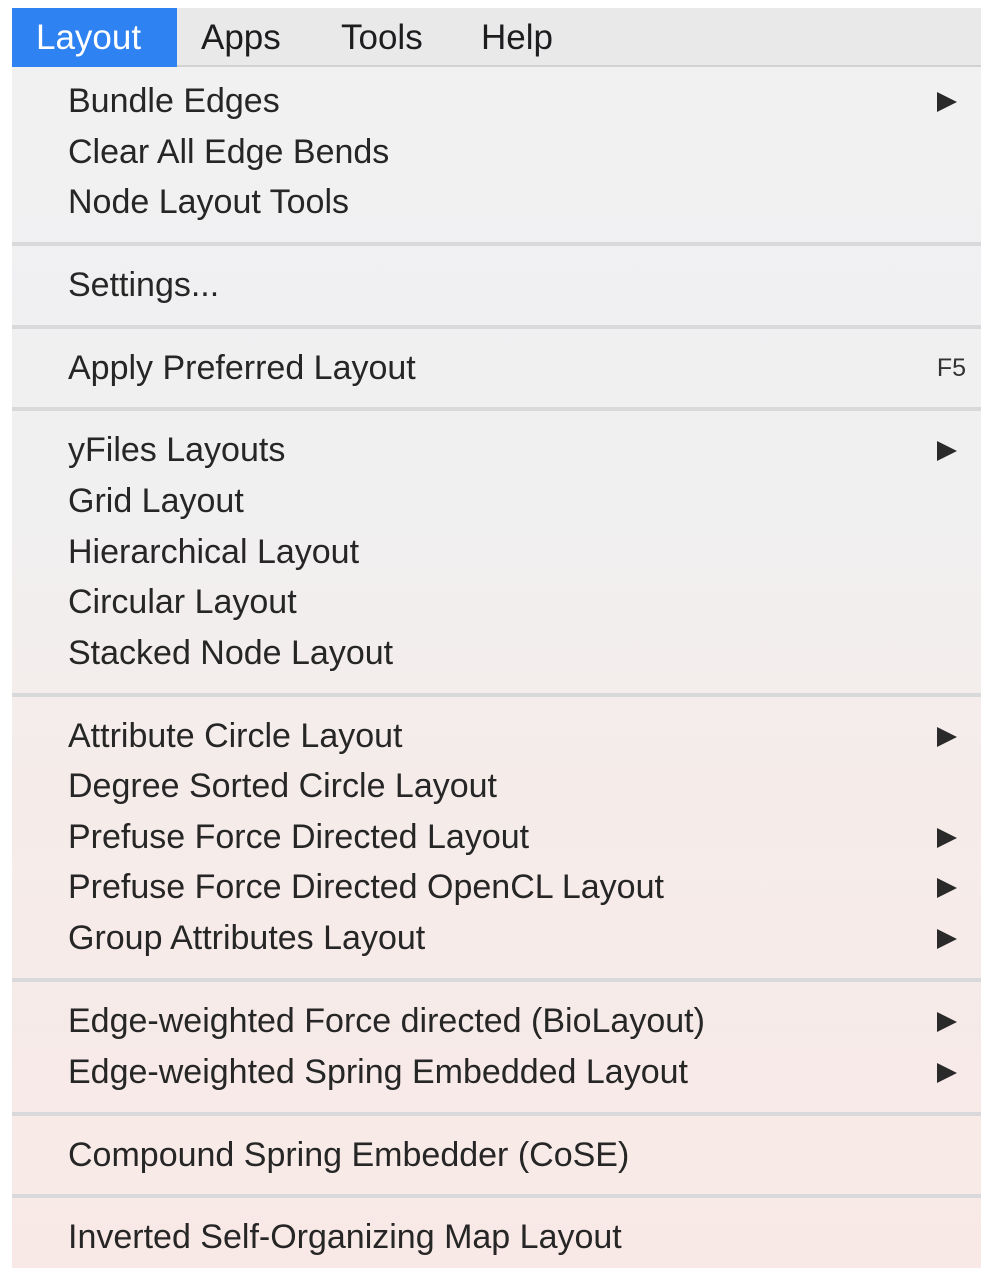 Image resolution: width=981 pixels, height=1268 pixels. I want to click on menu-item-label: Edge-weighted Spring Embedded Layout, so click(378, 1072).